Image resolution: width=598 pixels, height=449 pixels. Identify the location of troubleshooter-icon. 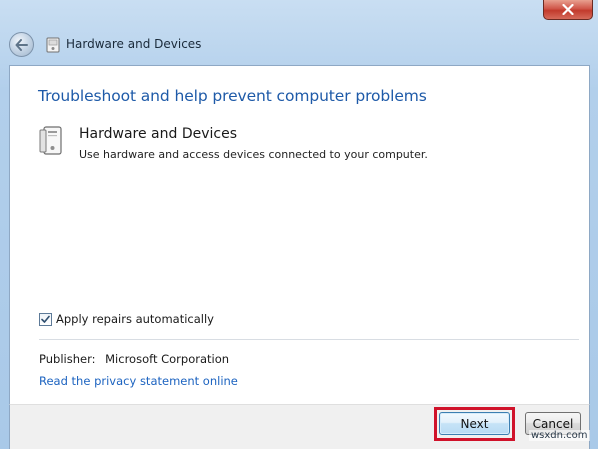
(53, 45).